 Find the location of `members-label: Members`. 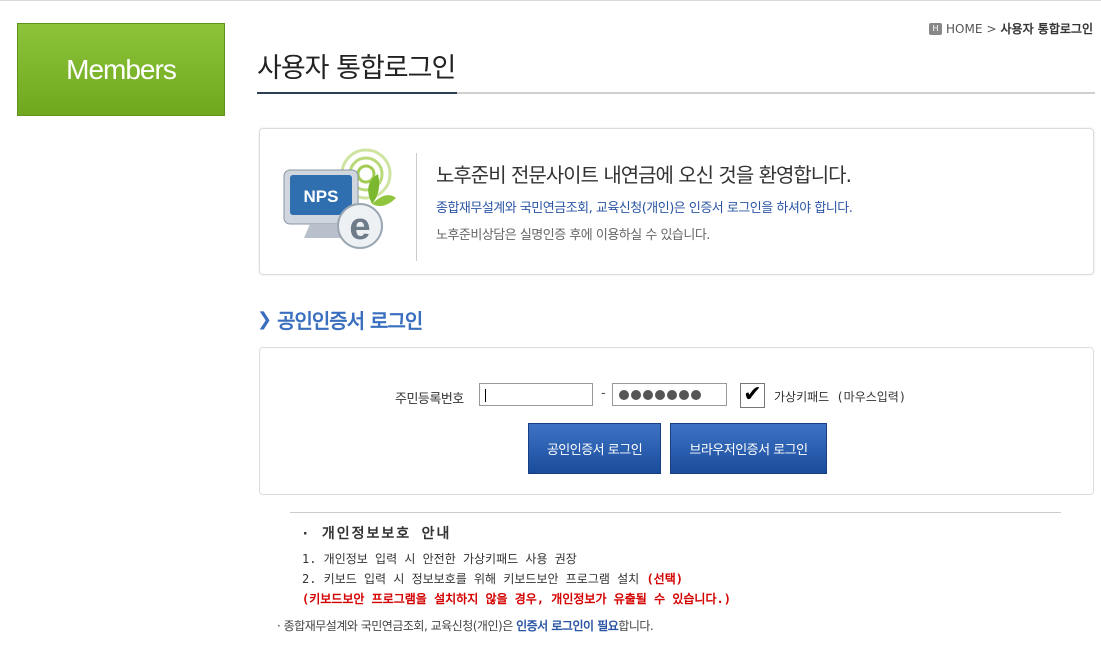

members-label: Members is located at coordinates (121, 69).